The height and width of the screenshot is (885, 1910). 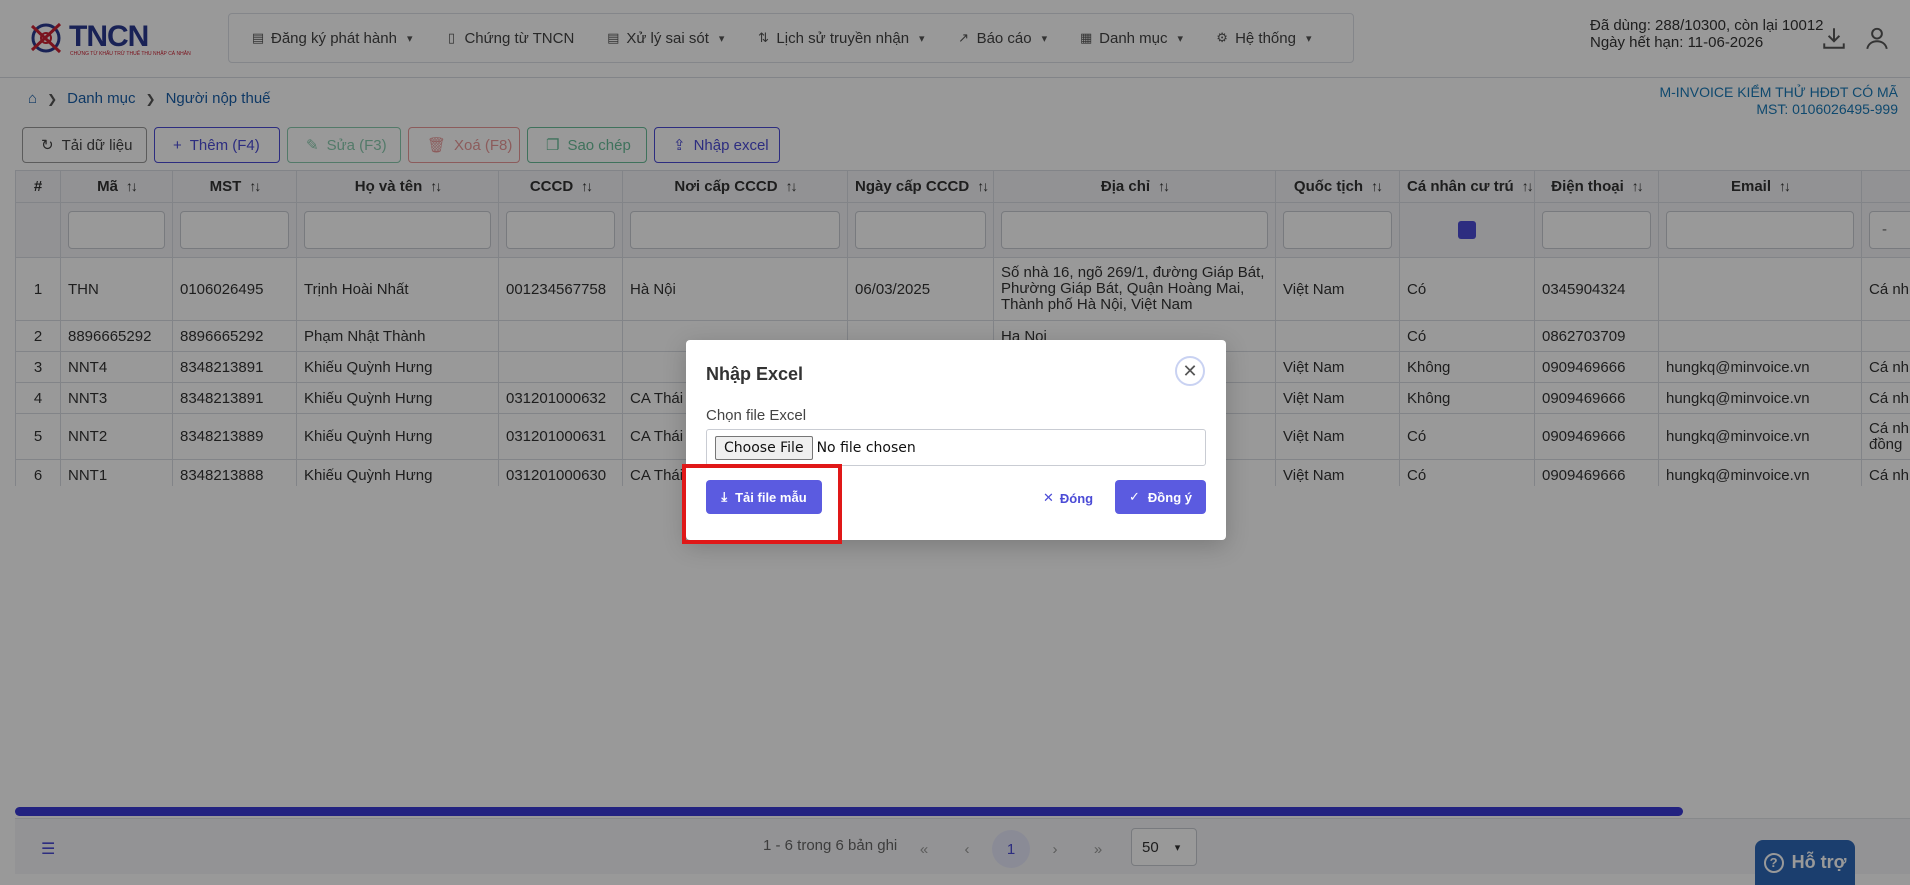 I want to click on close-icon: ✕, so click(x=1190, y=371).